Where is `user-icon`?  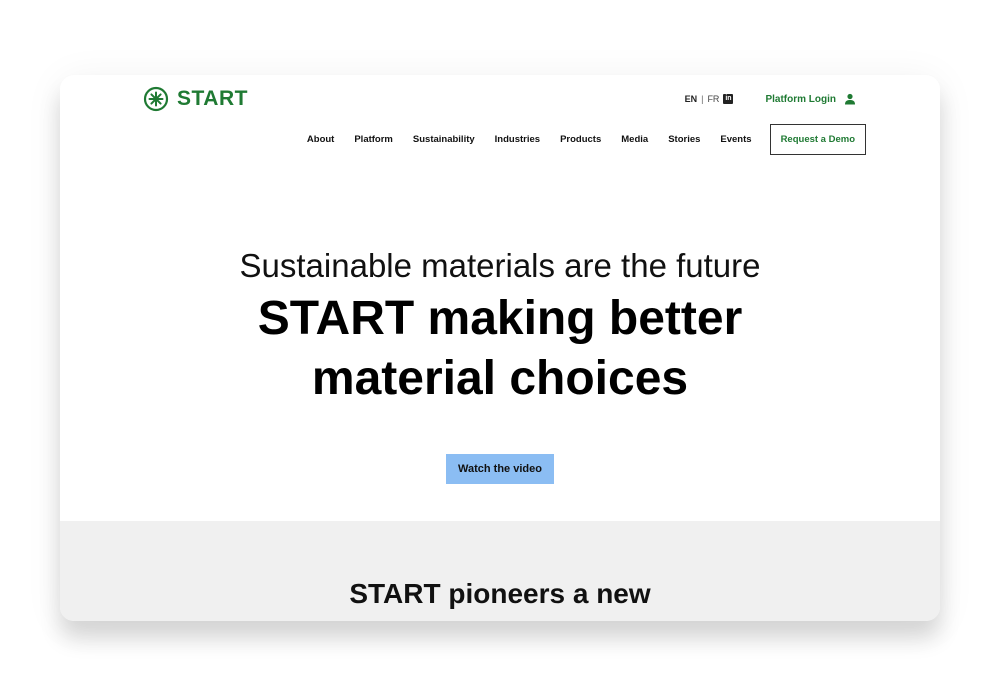
user-icon is located at coordinates (850, 99).